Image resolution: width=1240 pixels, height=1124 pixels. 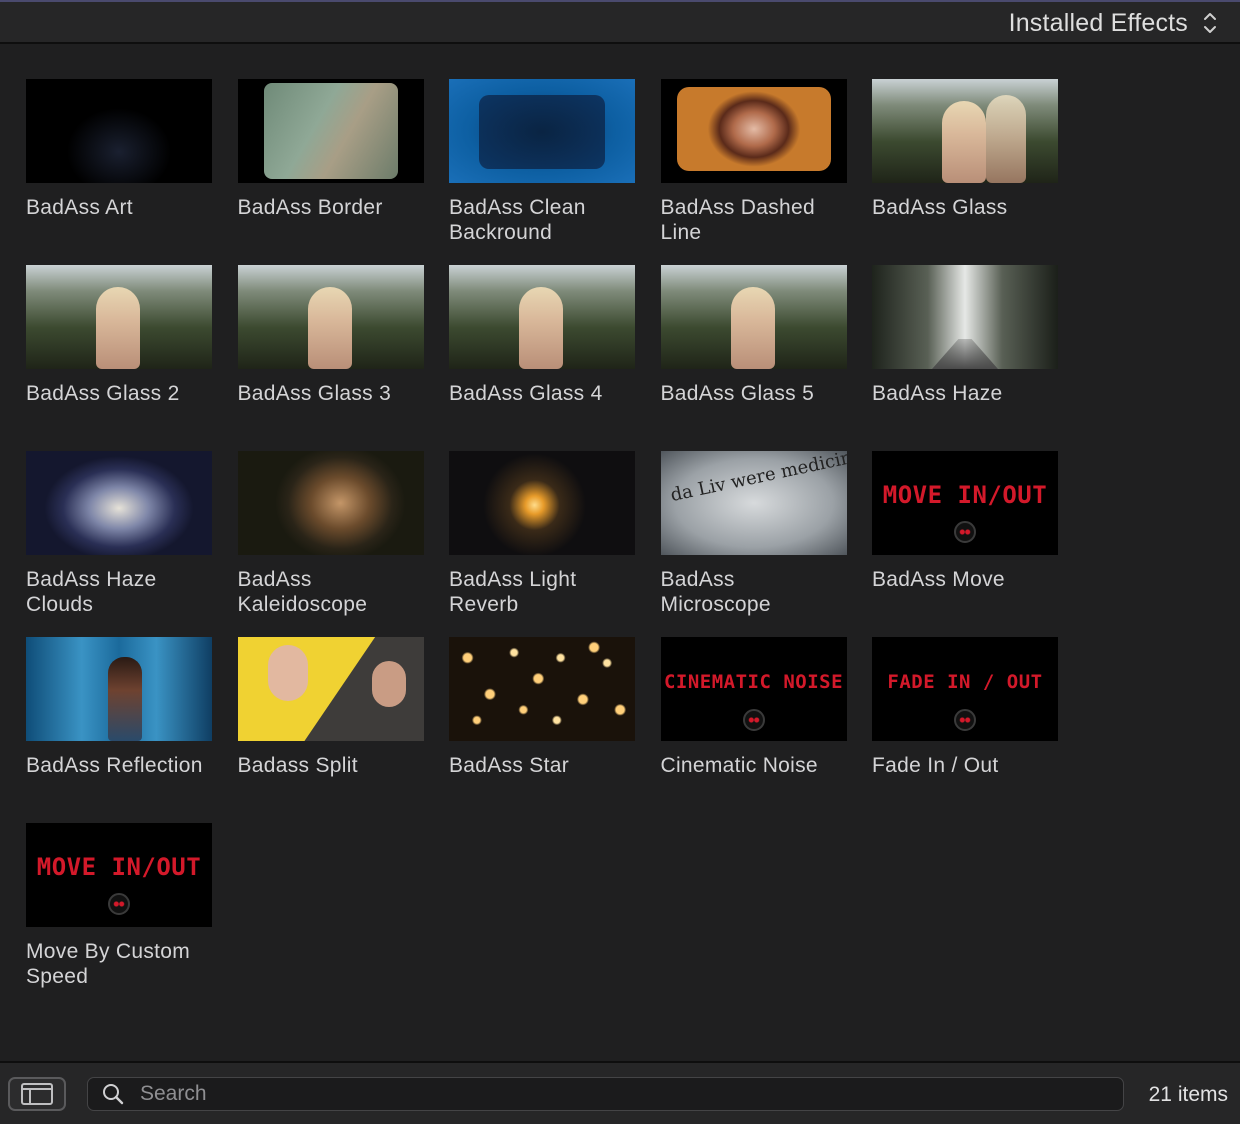 I want to click on effect-thumbnail: CINEMATIC NOISE, so click(x=753, y=689).